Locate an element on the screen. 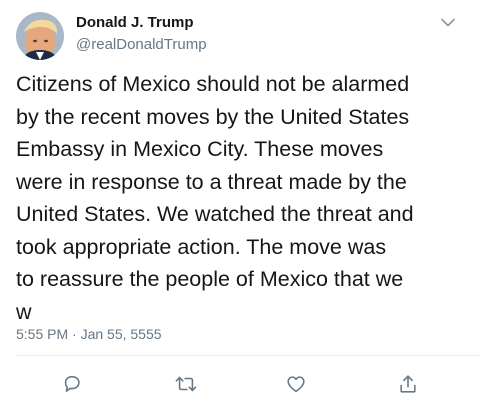 This screenshot has width=480, height=410. chevron-down-icon is located at coordinates (448, 22).